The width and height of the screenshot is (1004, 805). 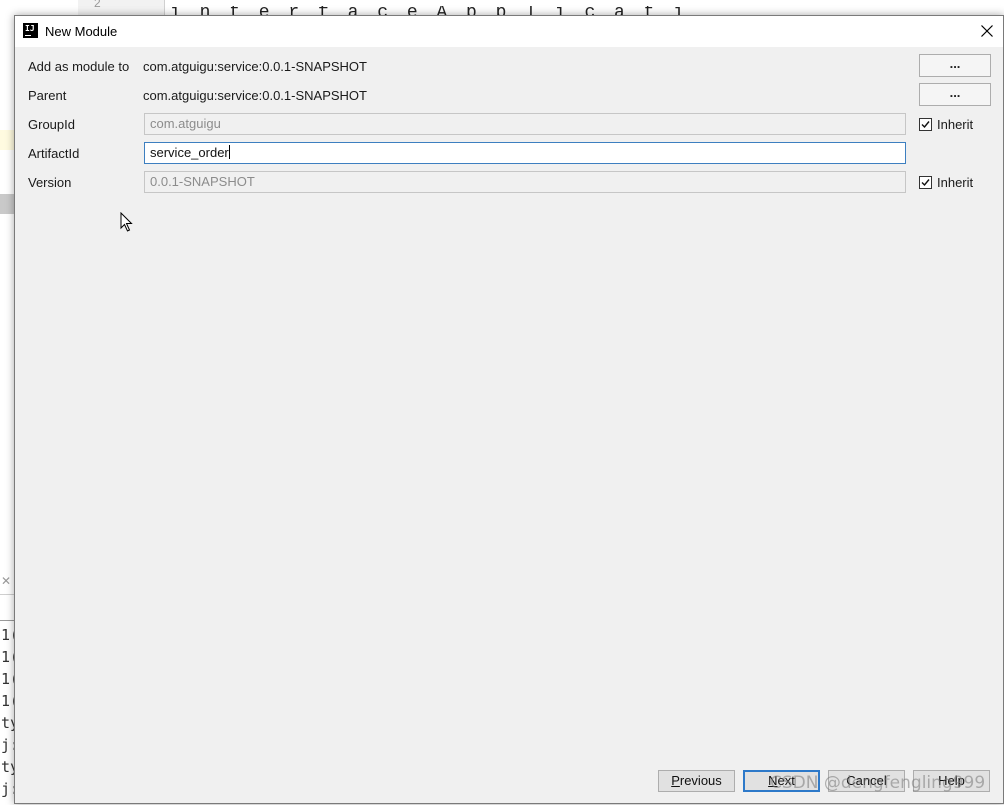 I want to click on close-icon, so click(x=987, y=31).